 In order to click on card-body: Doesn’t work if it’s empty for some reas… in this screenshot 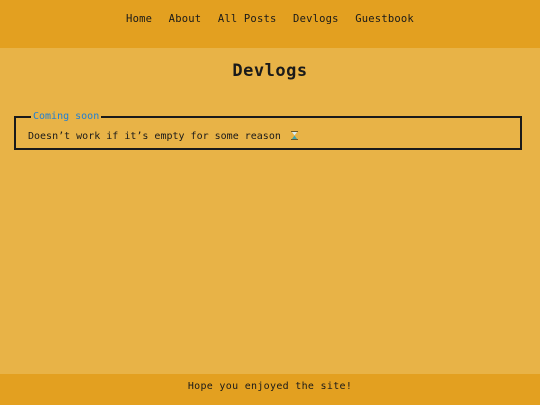, I will do `click(163, 137)`.